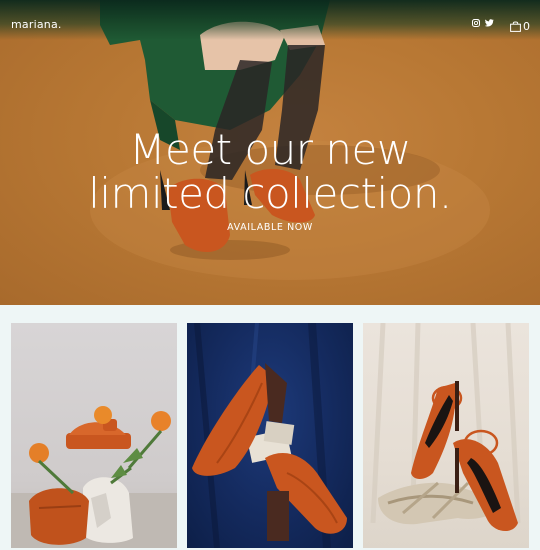 The width and height of the screenshot is (540, 550). I want to click on product-tile-ankle-strap-heels, so click(446, 435).